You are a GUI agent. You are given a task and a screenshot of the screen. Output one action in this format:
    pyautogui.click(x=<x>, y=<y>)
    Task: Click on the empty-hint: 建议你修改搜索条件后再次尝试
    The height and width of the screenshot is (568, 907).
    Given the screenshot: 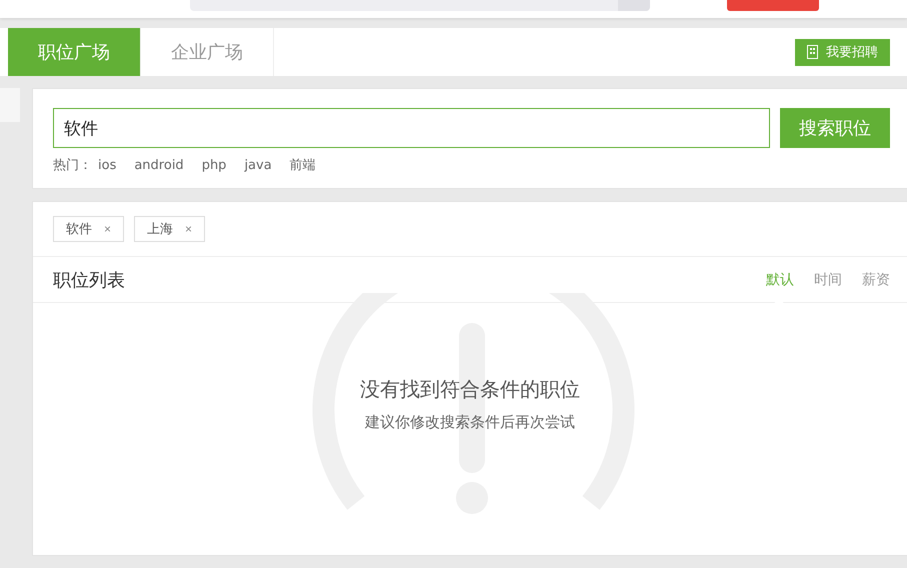 What is the action you would take?
    pyautogui.click(x=470, y=422)
    